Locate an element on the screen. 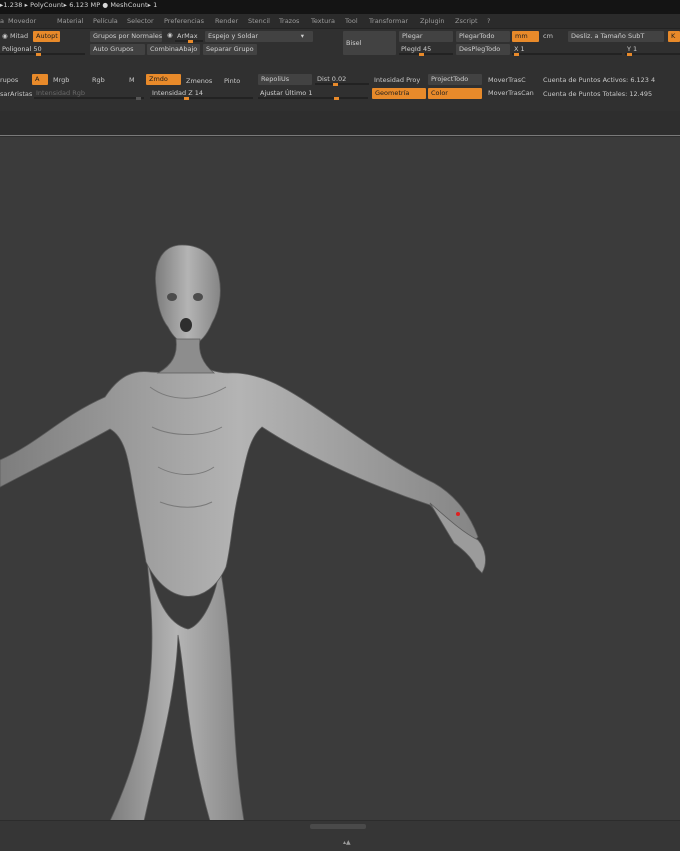  menu-item-zscript: Zscript is located at coordinates (466, 21).